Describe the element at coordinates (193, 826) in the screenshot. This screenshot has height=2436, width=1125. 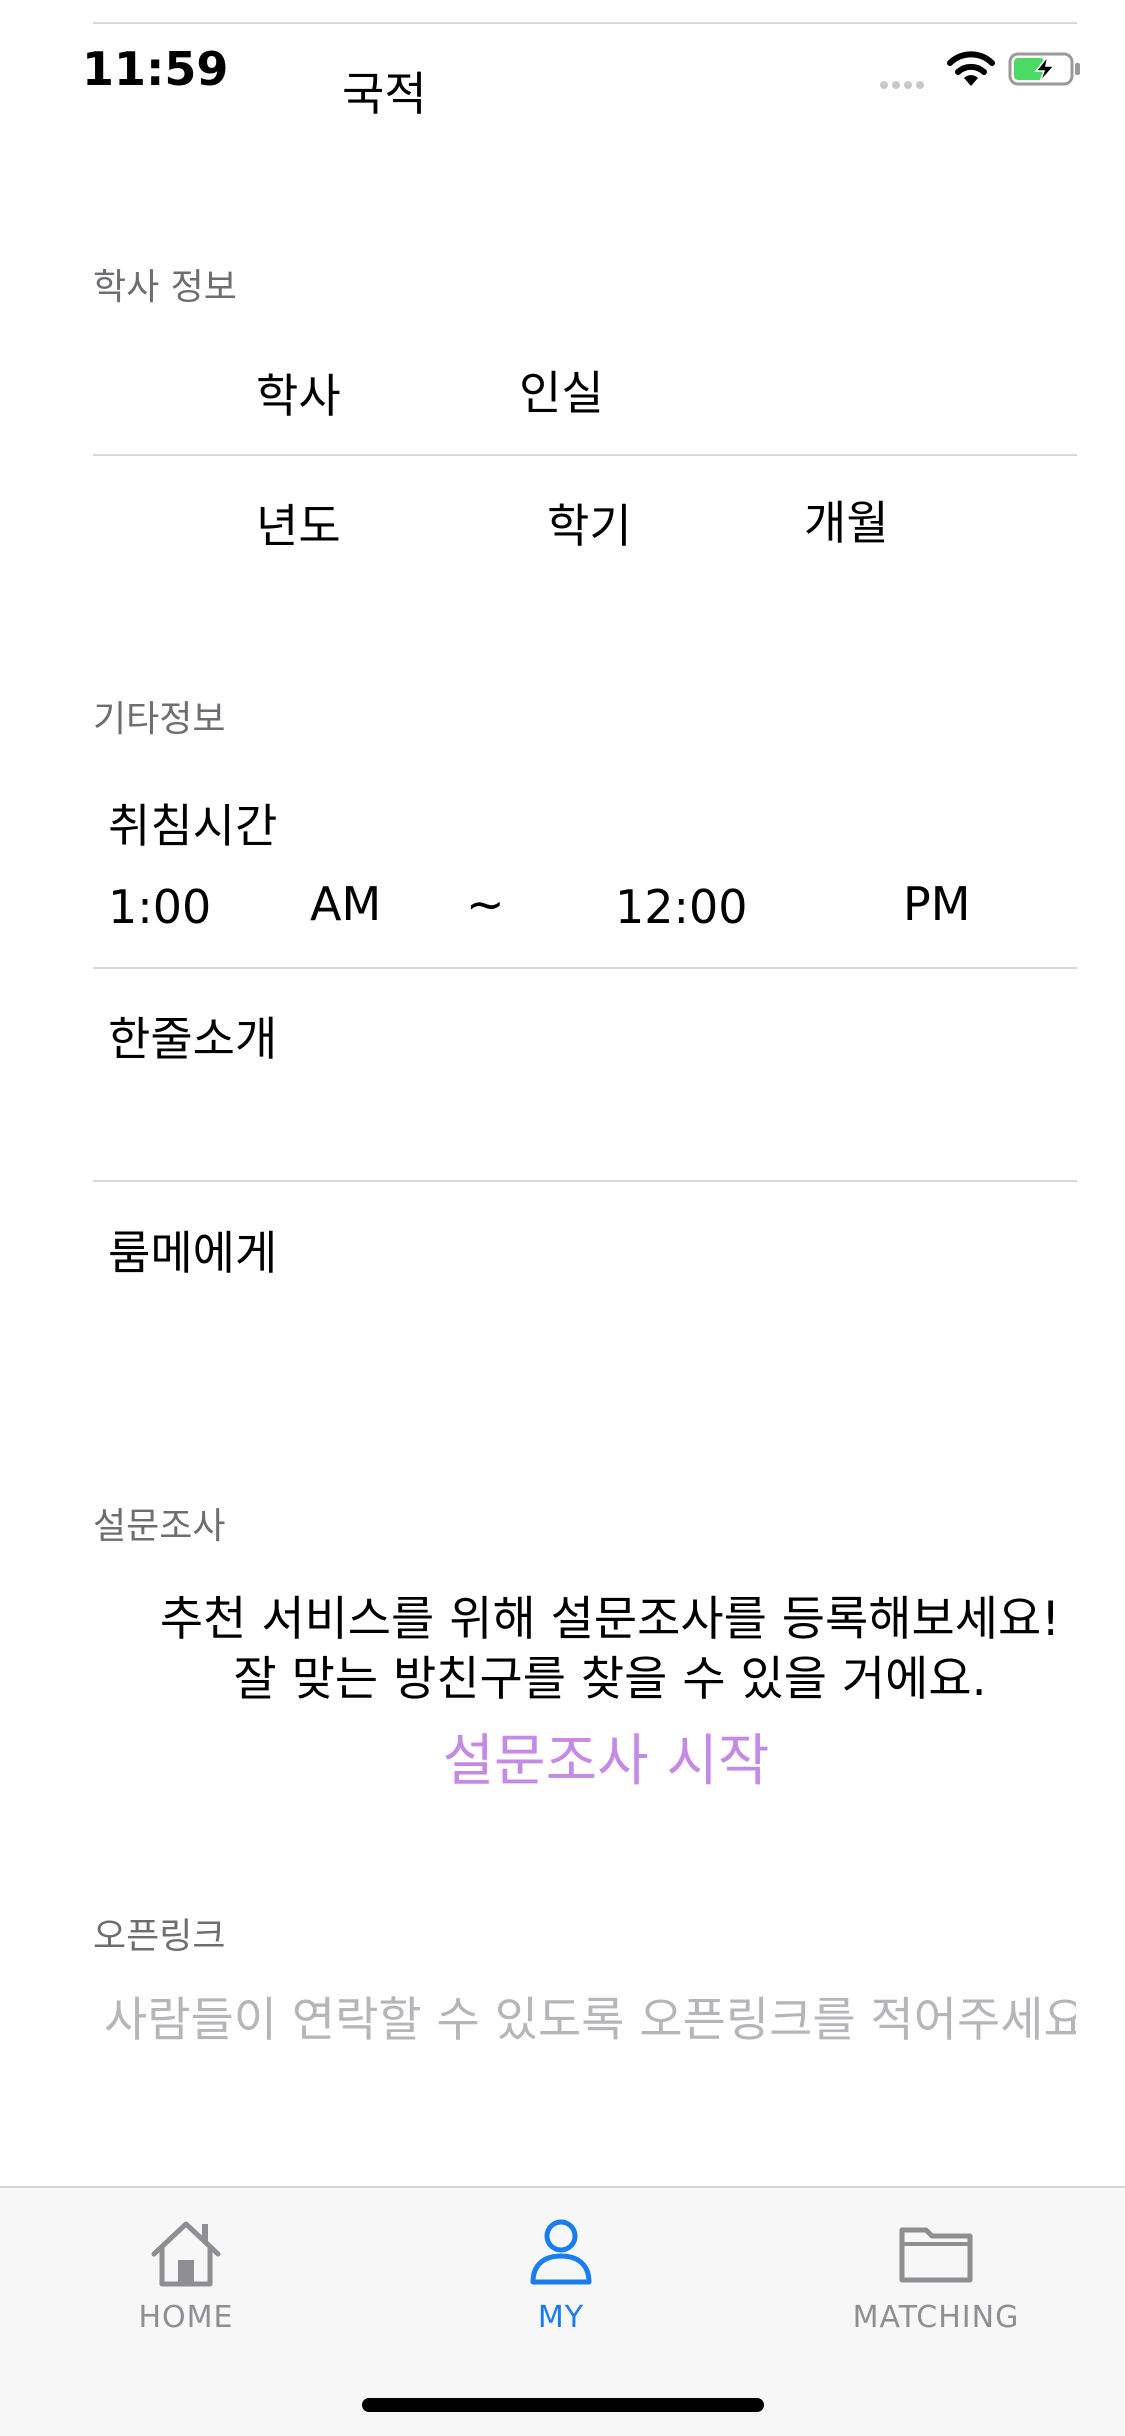
I see `bedtime-label: 취침시간` at that location.